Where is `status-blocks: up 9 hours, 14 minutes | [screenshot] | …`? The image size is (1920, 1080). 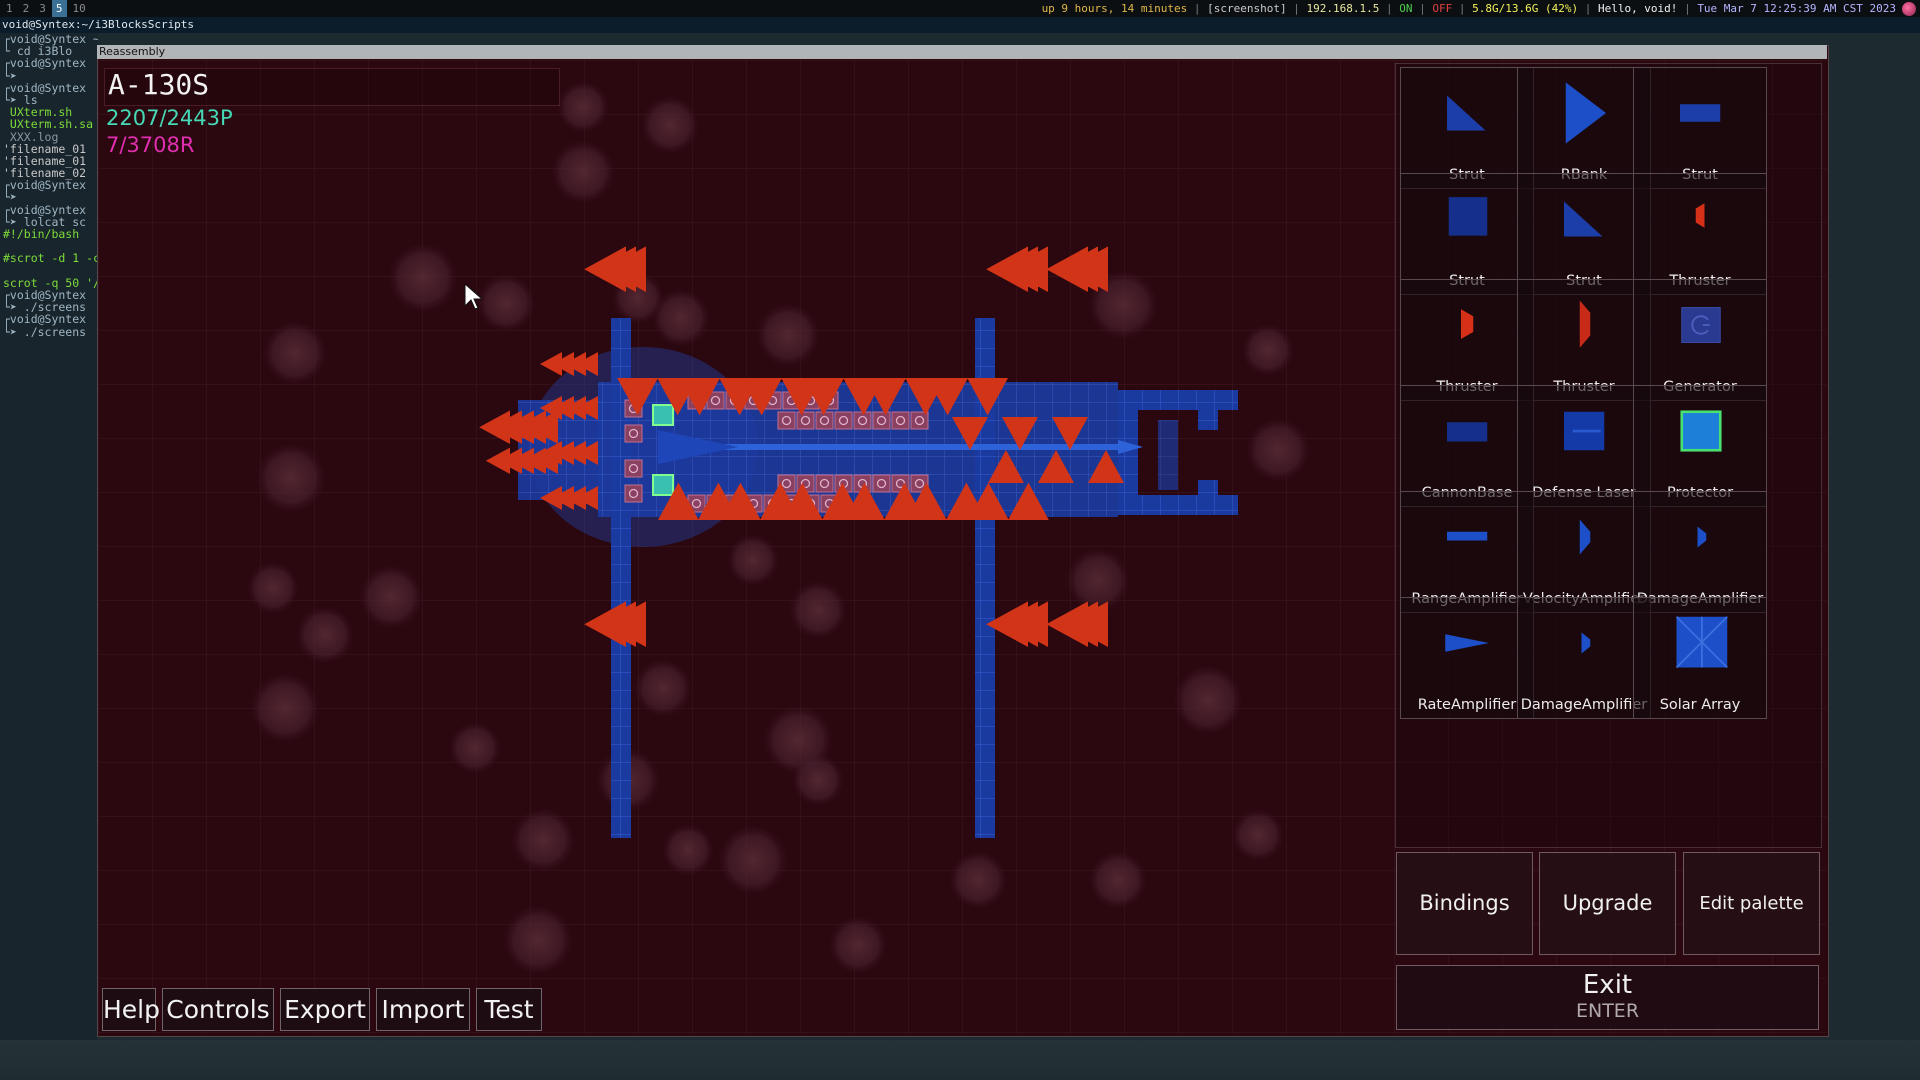 status-blocks: up 9 hours, 14 minutes | [screenshot] | … is located at coordinates (1468, 8).